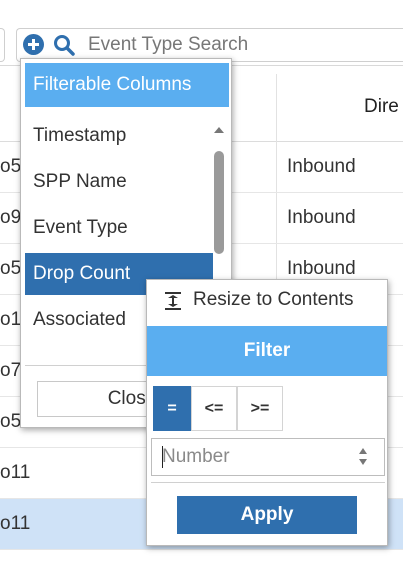 This screenshot has width=403, height=562. What do you see at coordinates (214, 408) in the screenshot?
I see `operator-less-equal-button: <=` at bounding box center [214, 408].